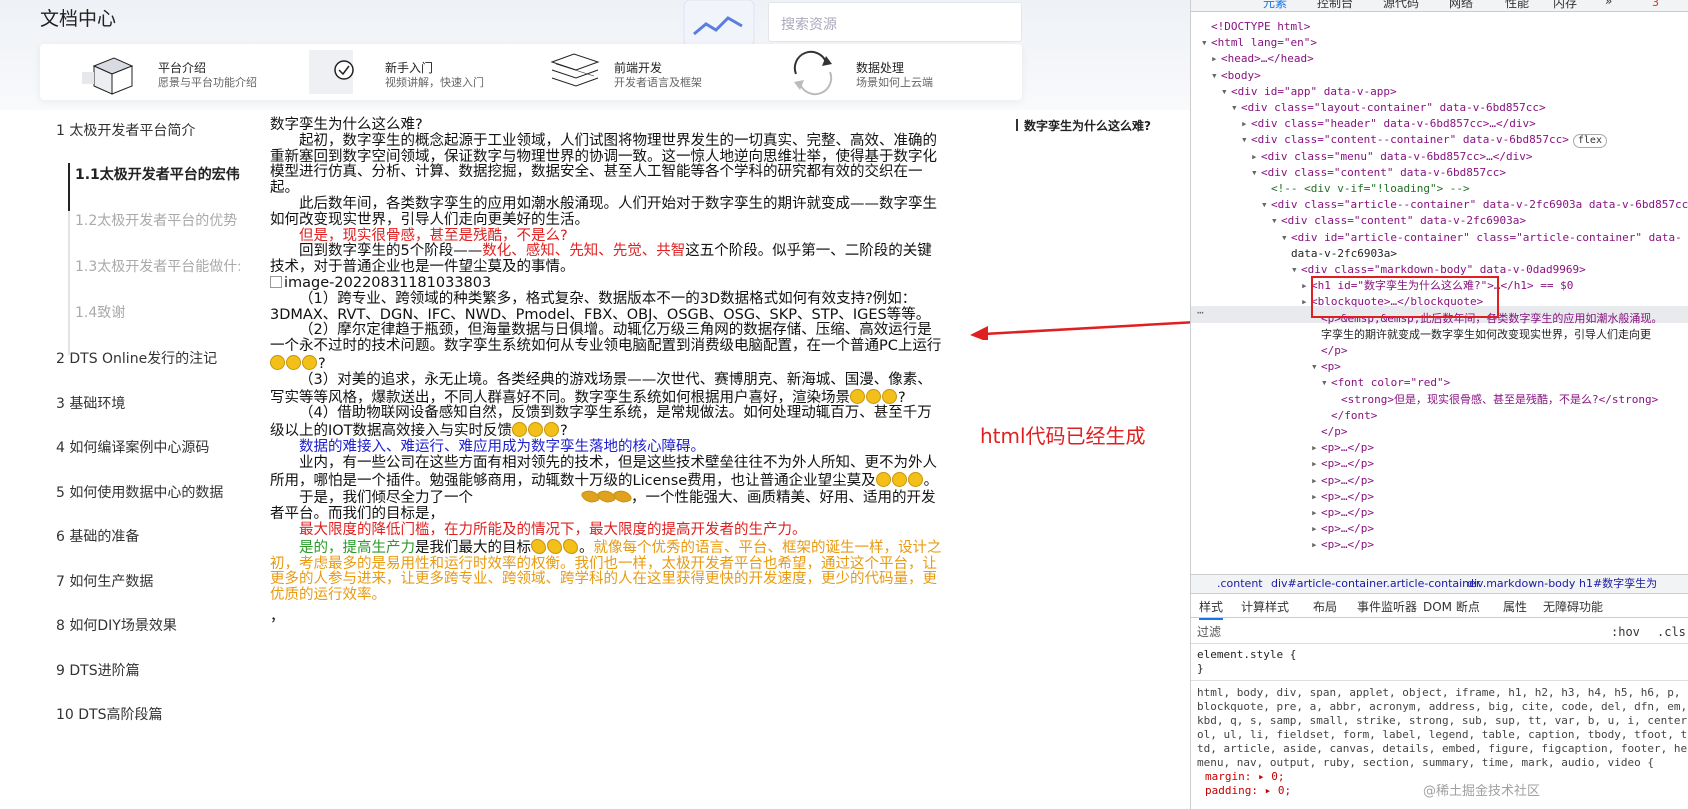 Image resolution: width=1688 pixels, height=809 pixels. I want to click on flex-badge: flex, so click(1589, 141).